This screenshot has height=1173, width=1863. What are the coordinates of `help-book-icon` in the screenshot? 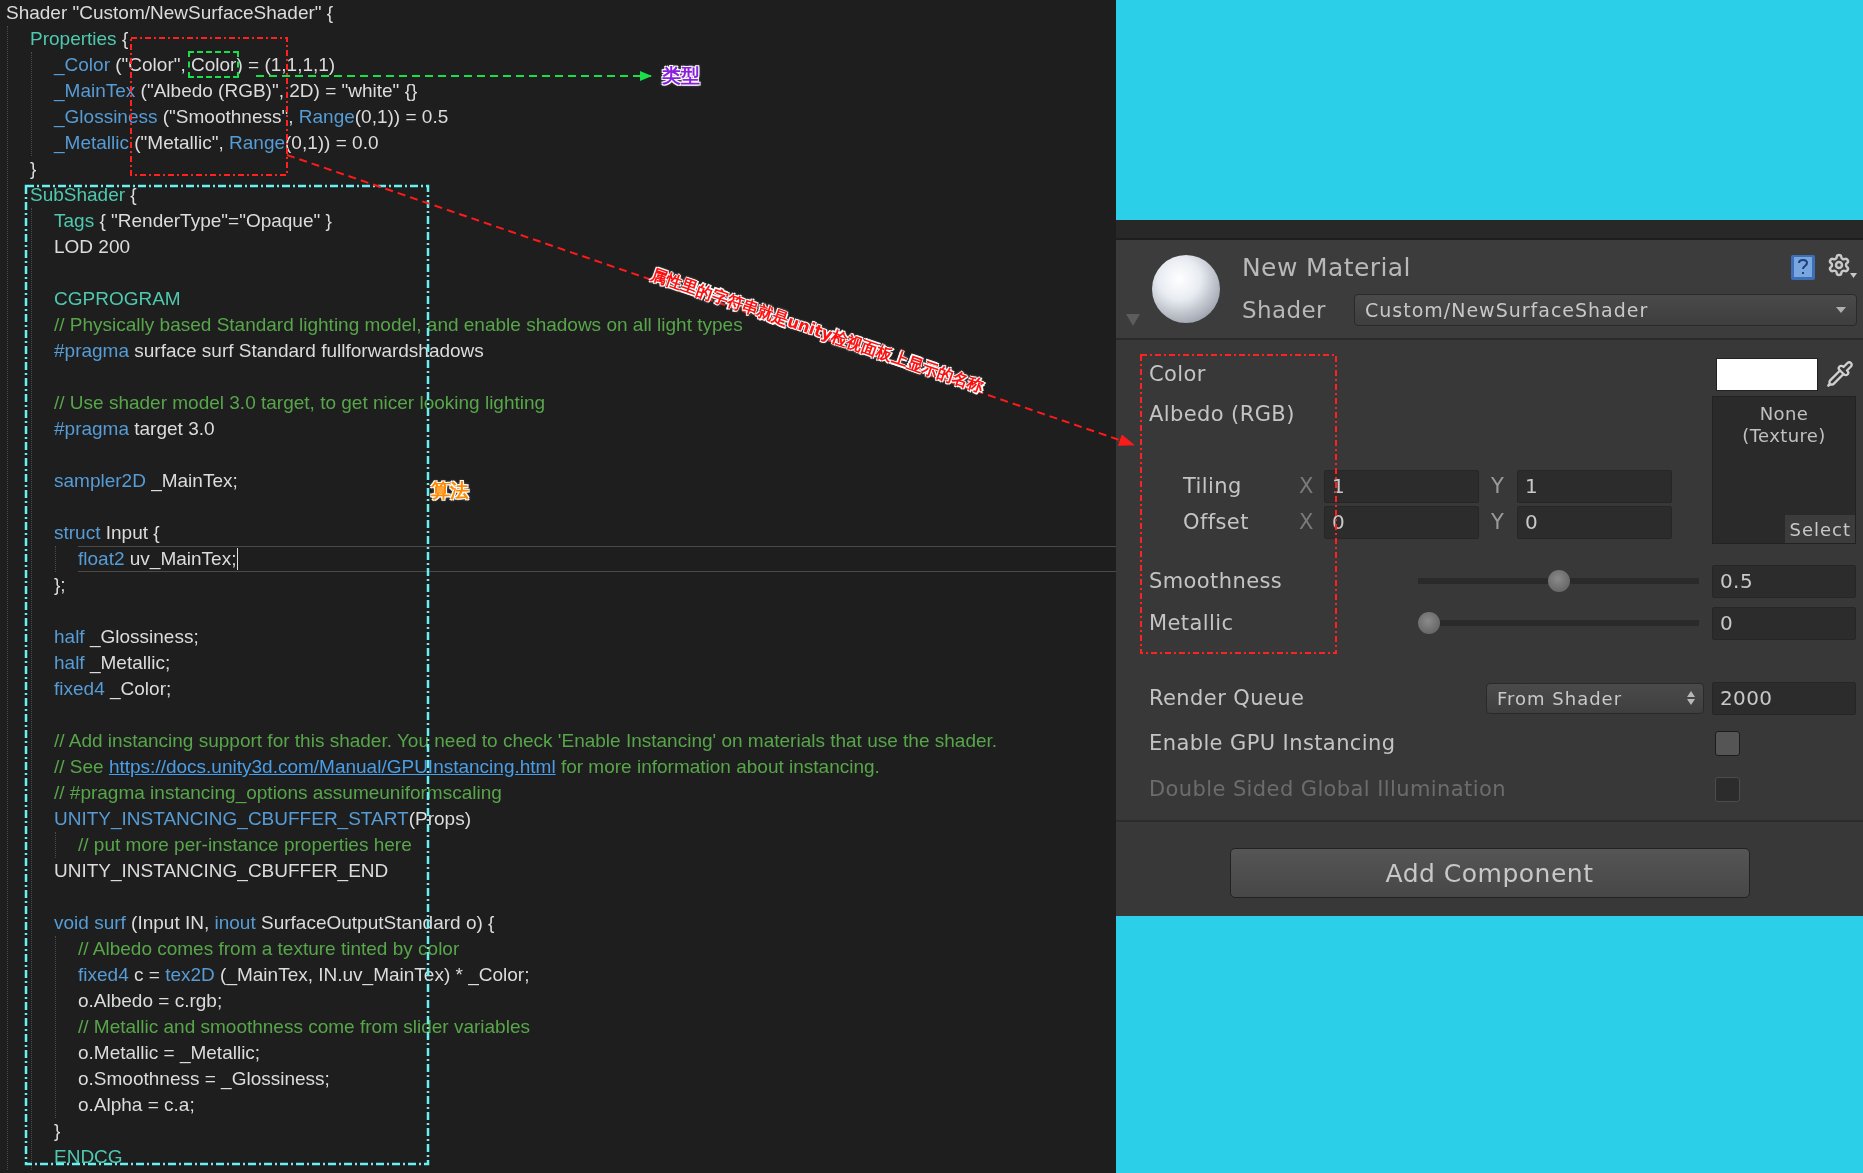 It's located at (1803, 267).